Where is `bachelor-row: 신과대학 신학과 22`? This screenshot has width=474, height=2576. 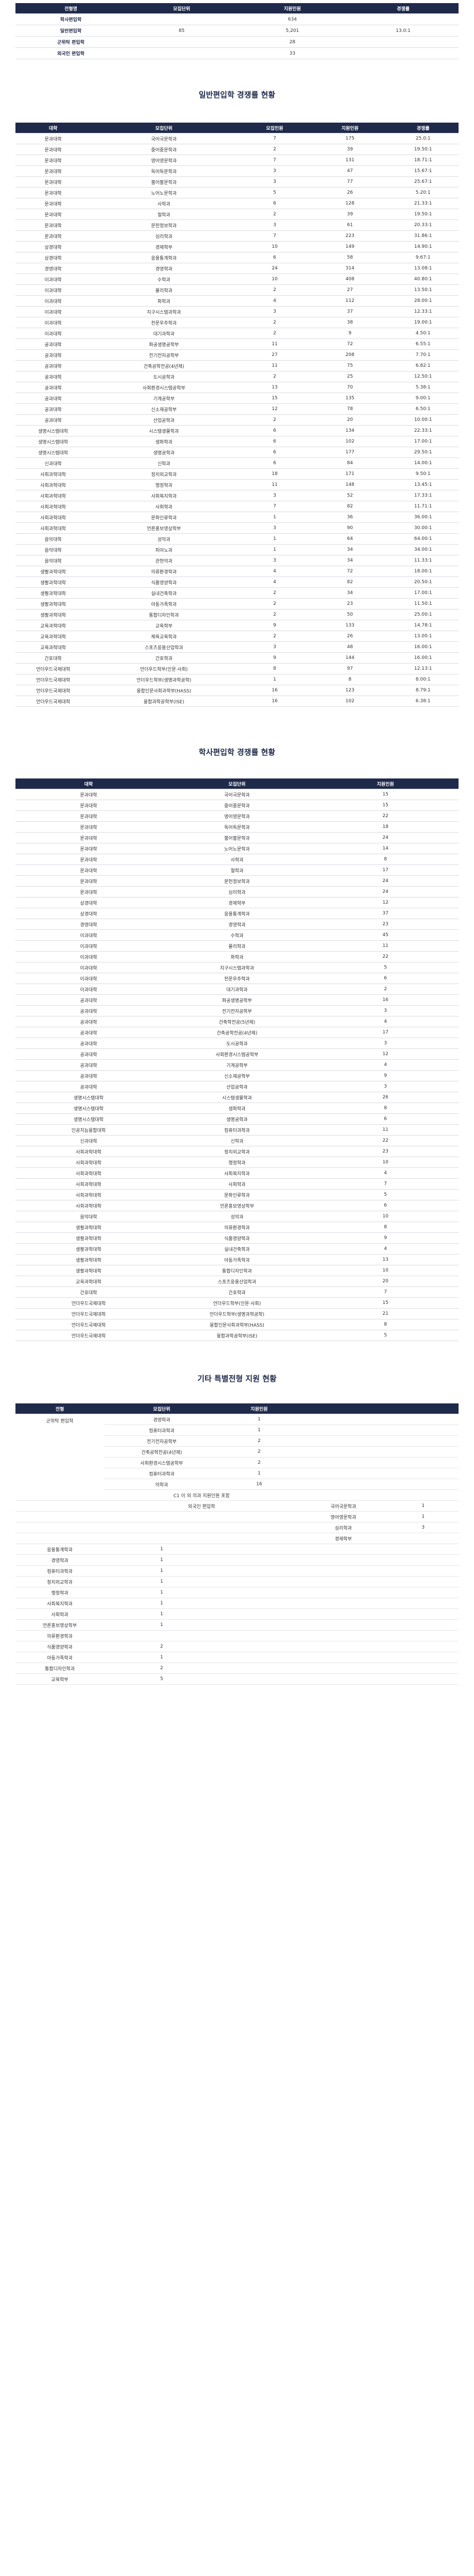 bachelor-row: 신과대학 신학과 22 is located at coordinates (237, 1140).